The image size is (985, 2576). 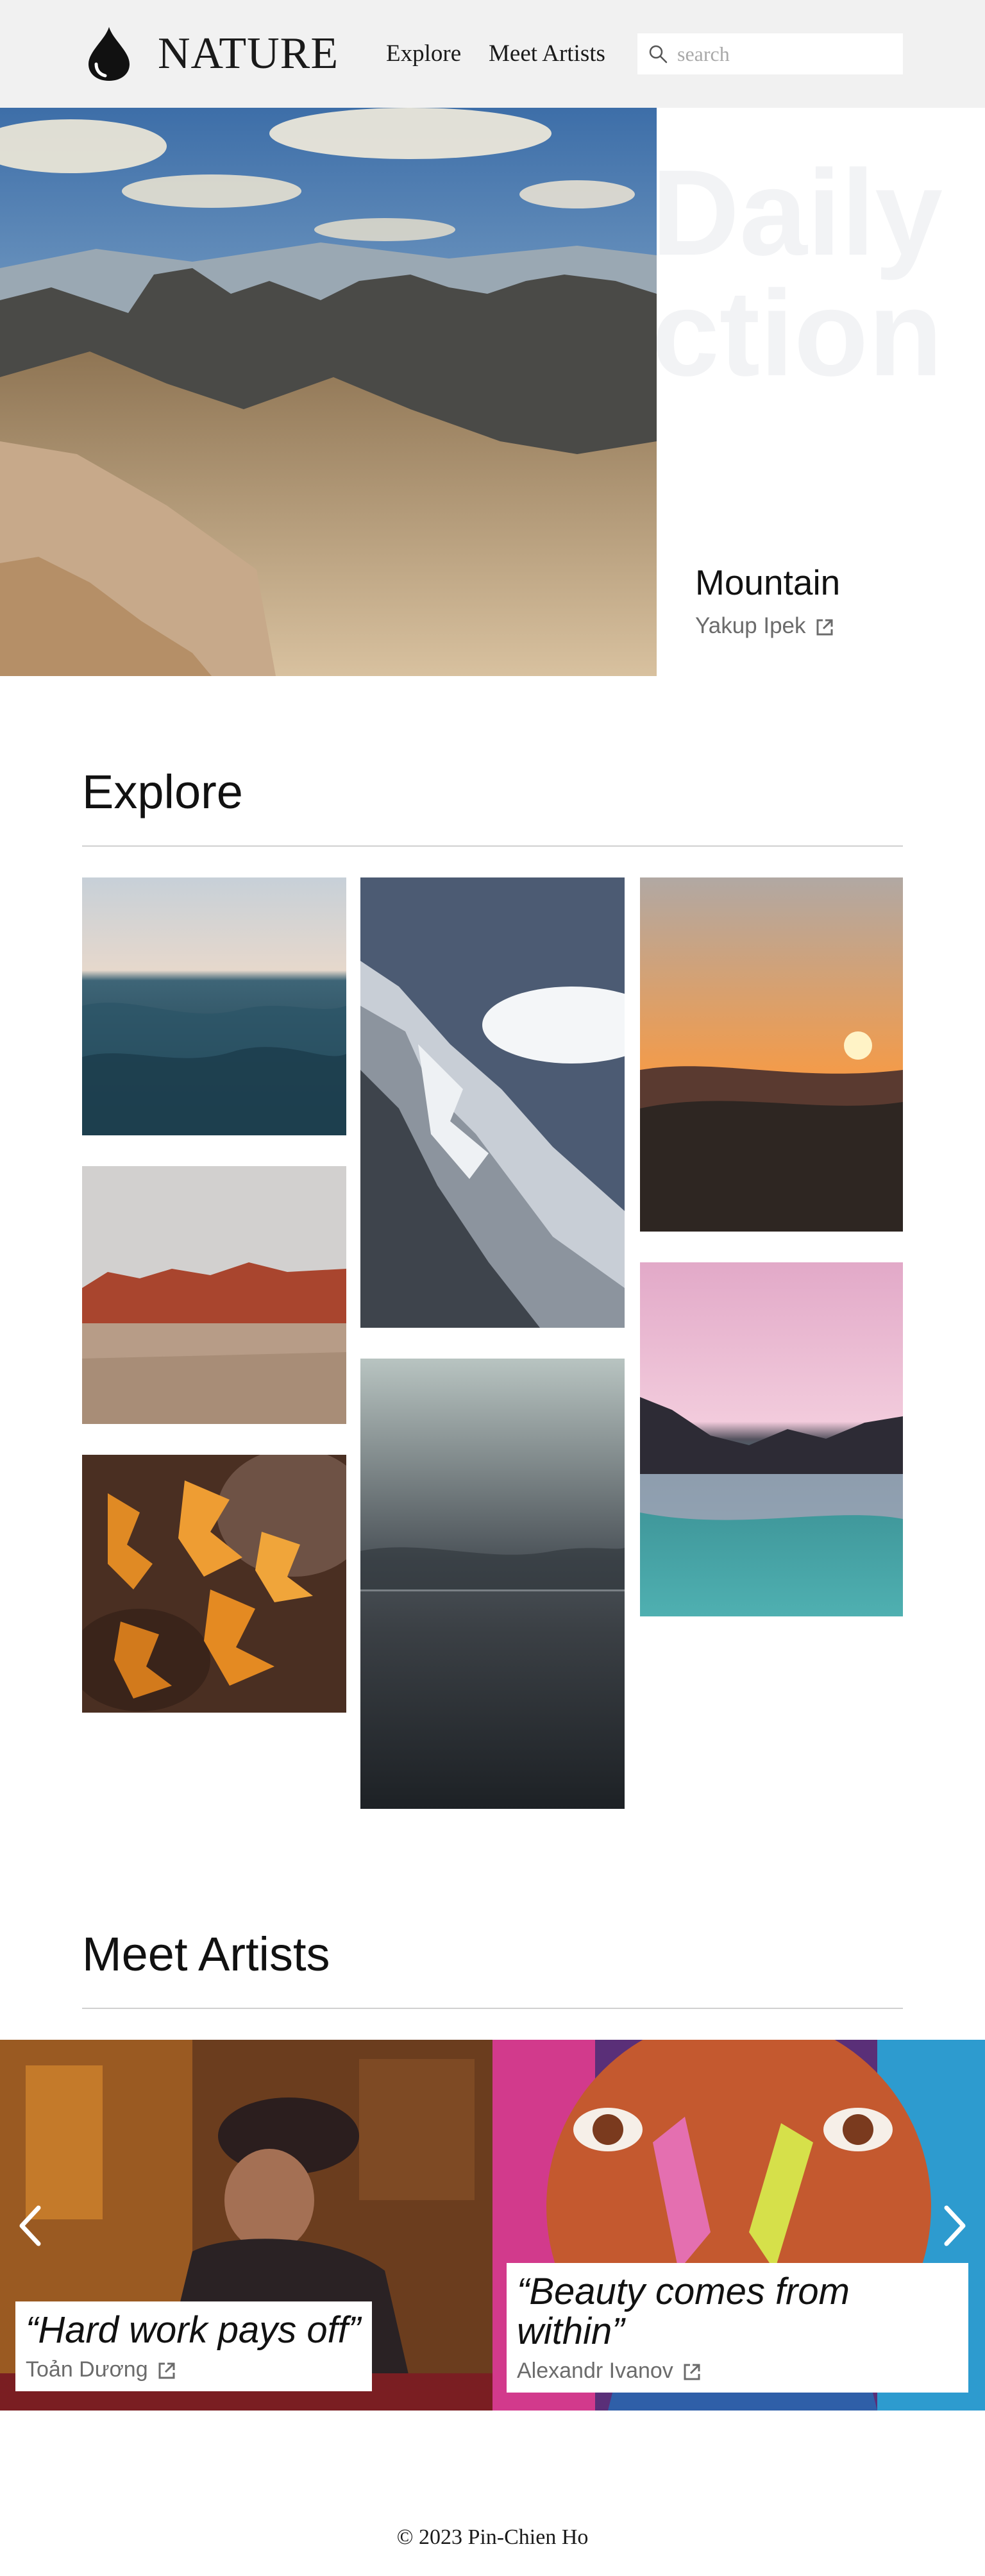 I want to click on photo-red-rock-desert, so click(x=214, y=1295).